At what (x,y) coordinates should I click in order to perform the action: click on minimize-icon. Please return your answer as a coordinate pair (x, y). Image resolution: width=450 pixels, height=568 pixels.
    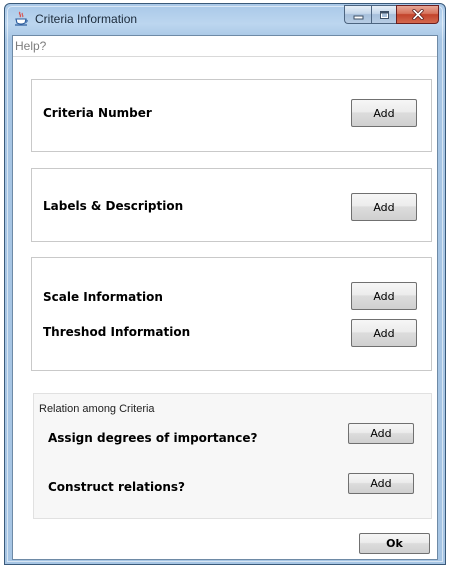
    Looking at the image, I should click on (358, 14).